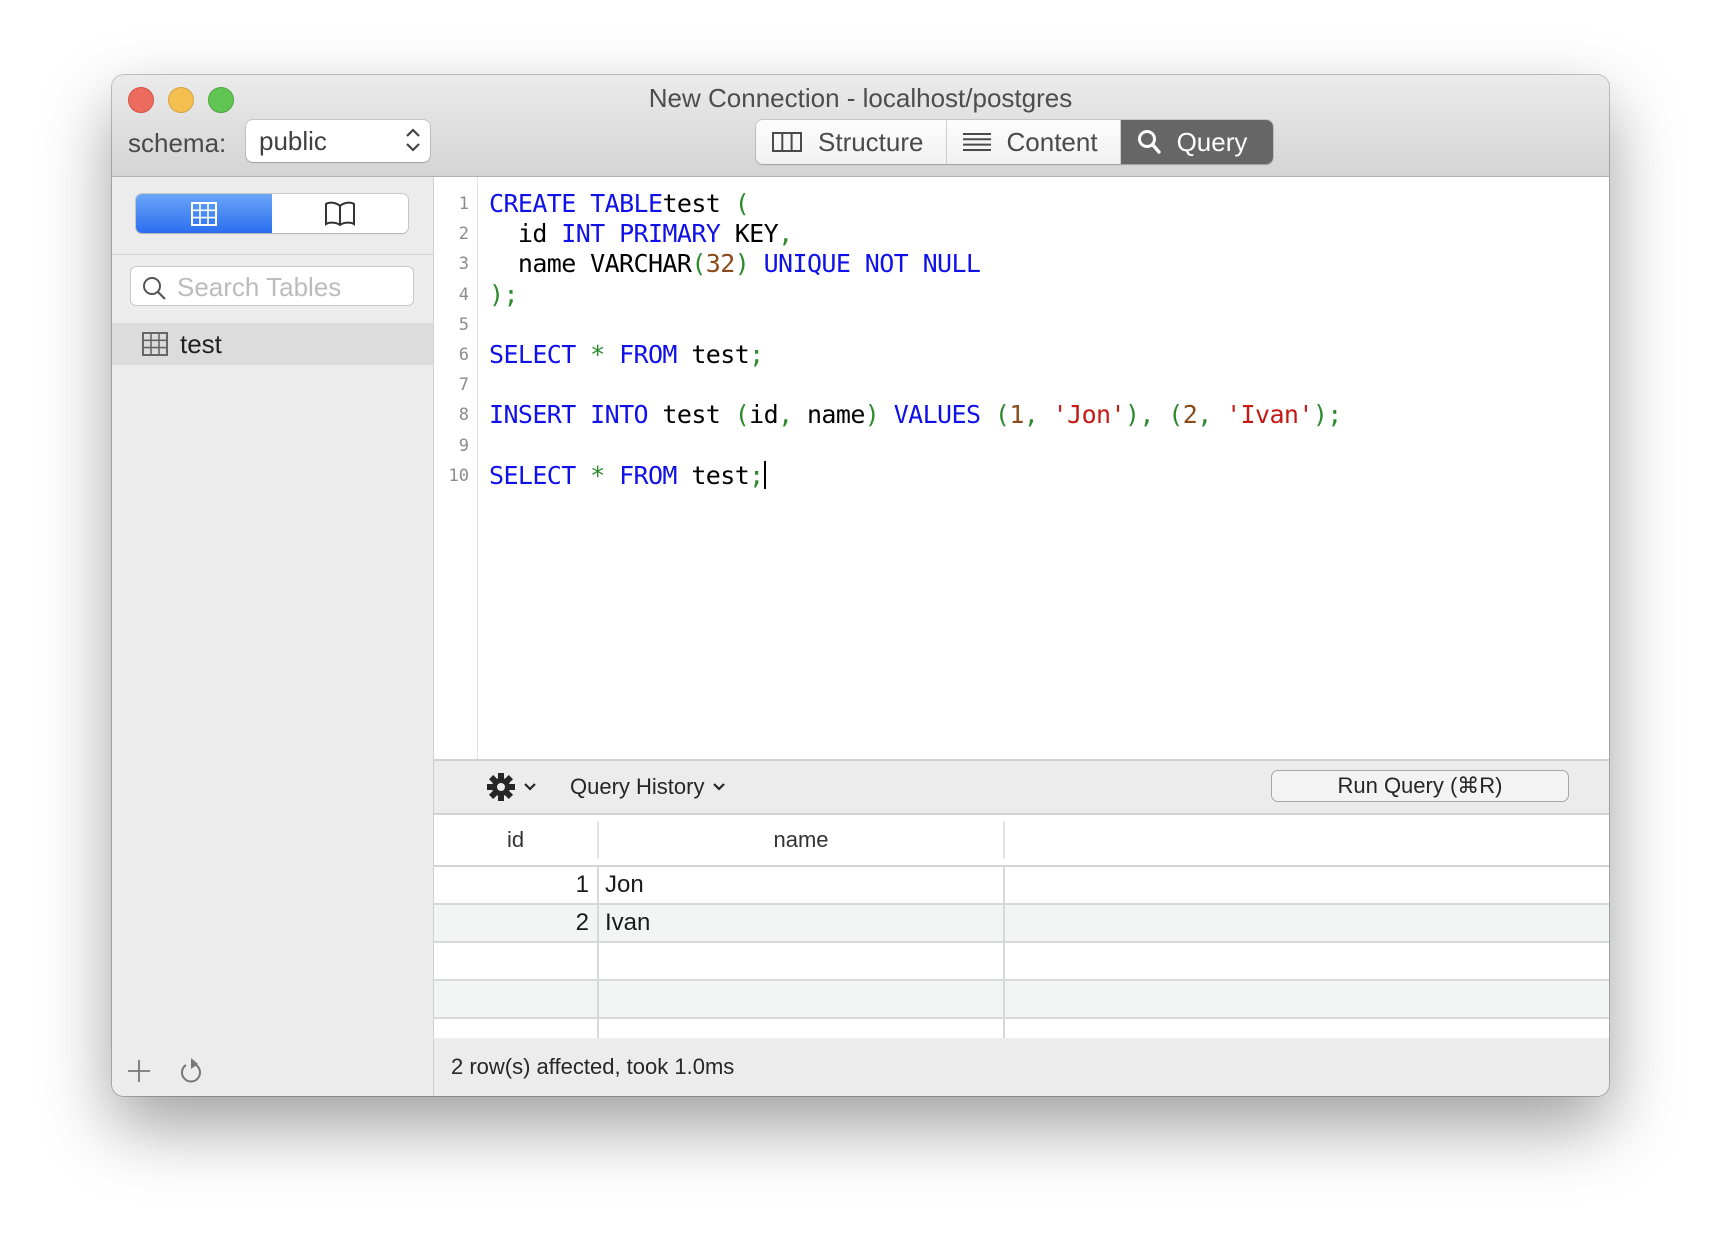  What do you see at coordinates (1021, 204) in the screenshot?
I see `code-line: 1 CREATE TABLEtest (` at bounding box center [1021, 204].